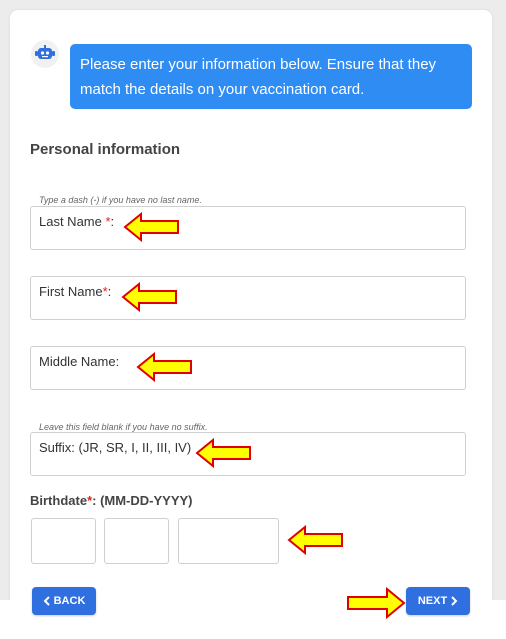 This screenshot has height=639, width=506. I want to click on section-title: Personal information, so click(105, 149).